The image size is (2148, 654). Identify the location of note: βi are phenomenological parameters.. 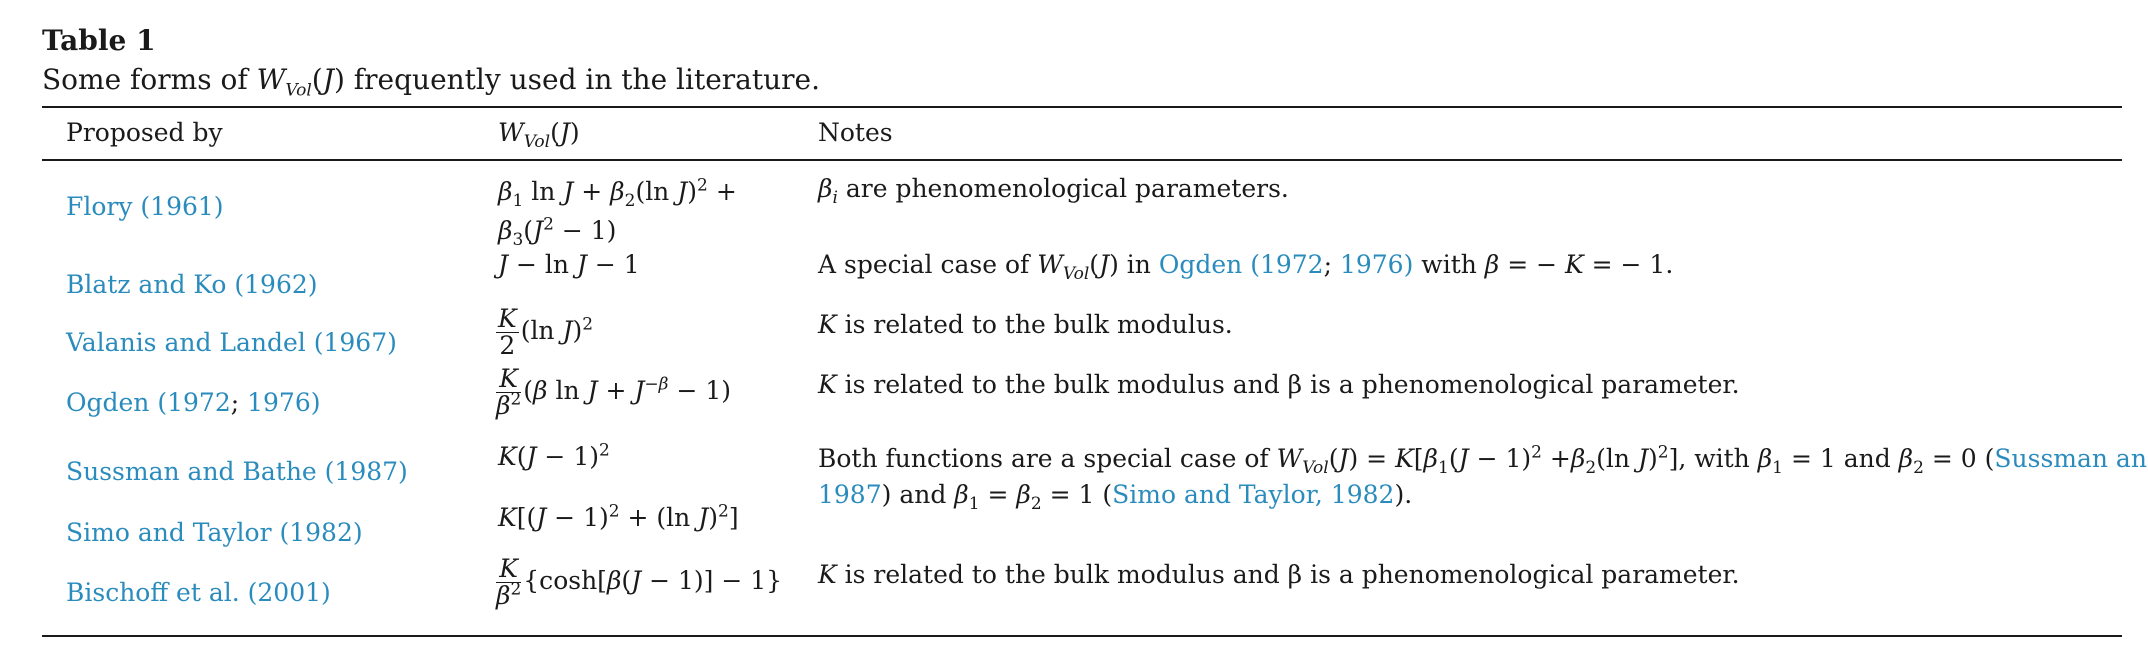
(1053, 191).